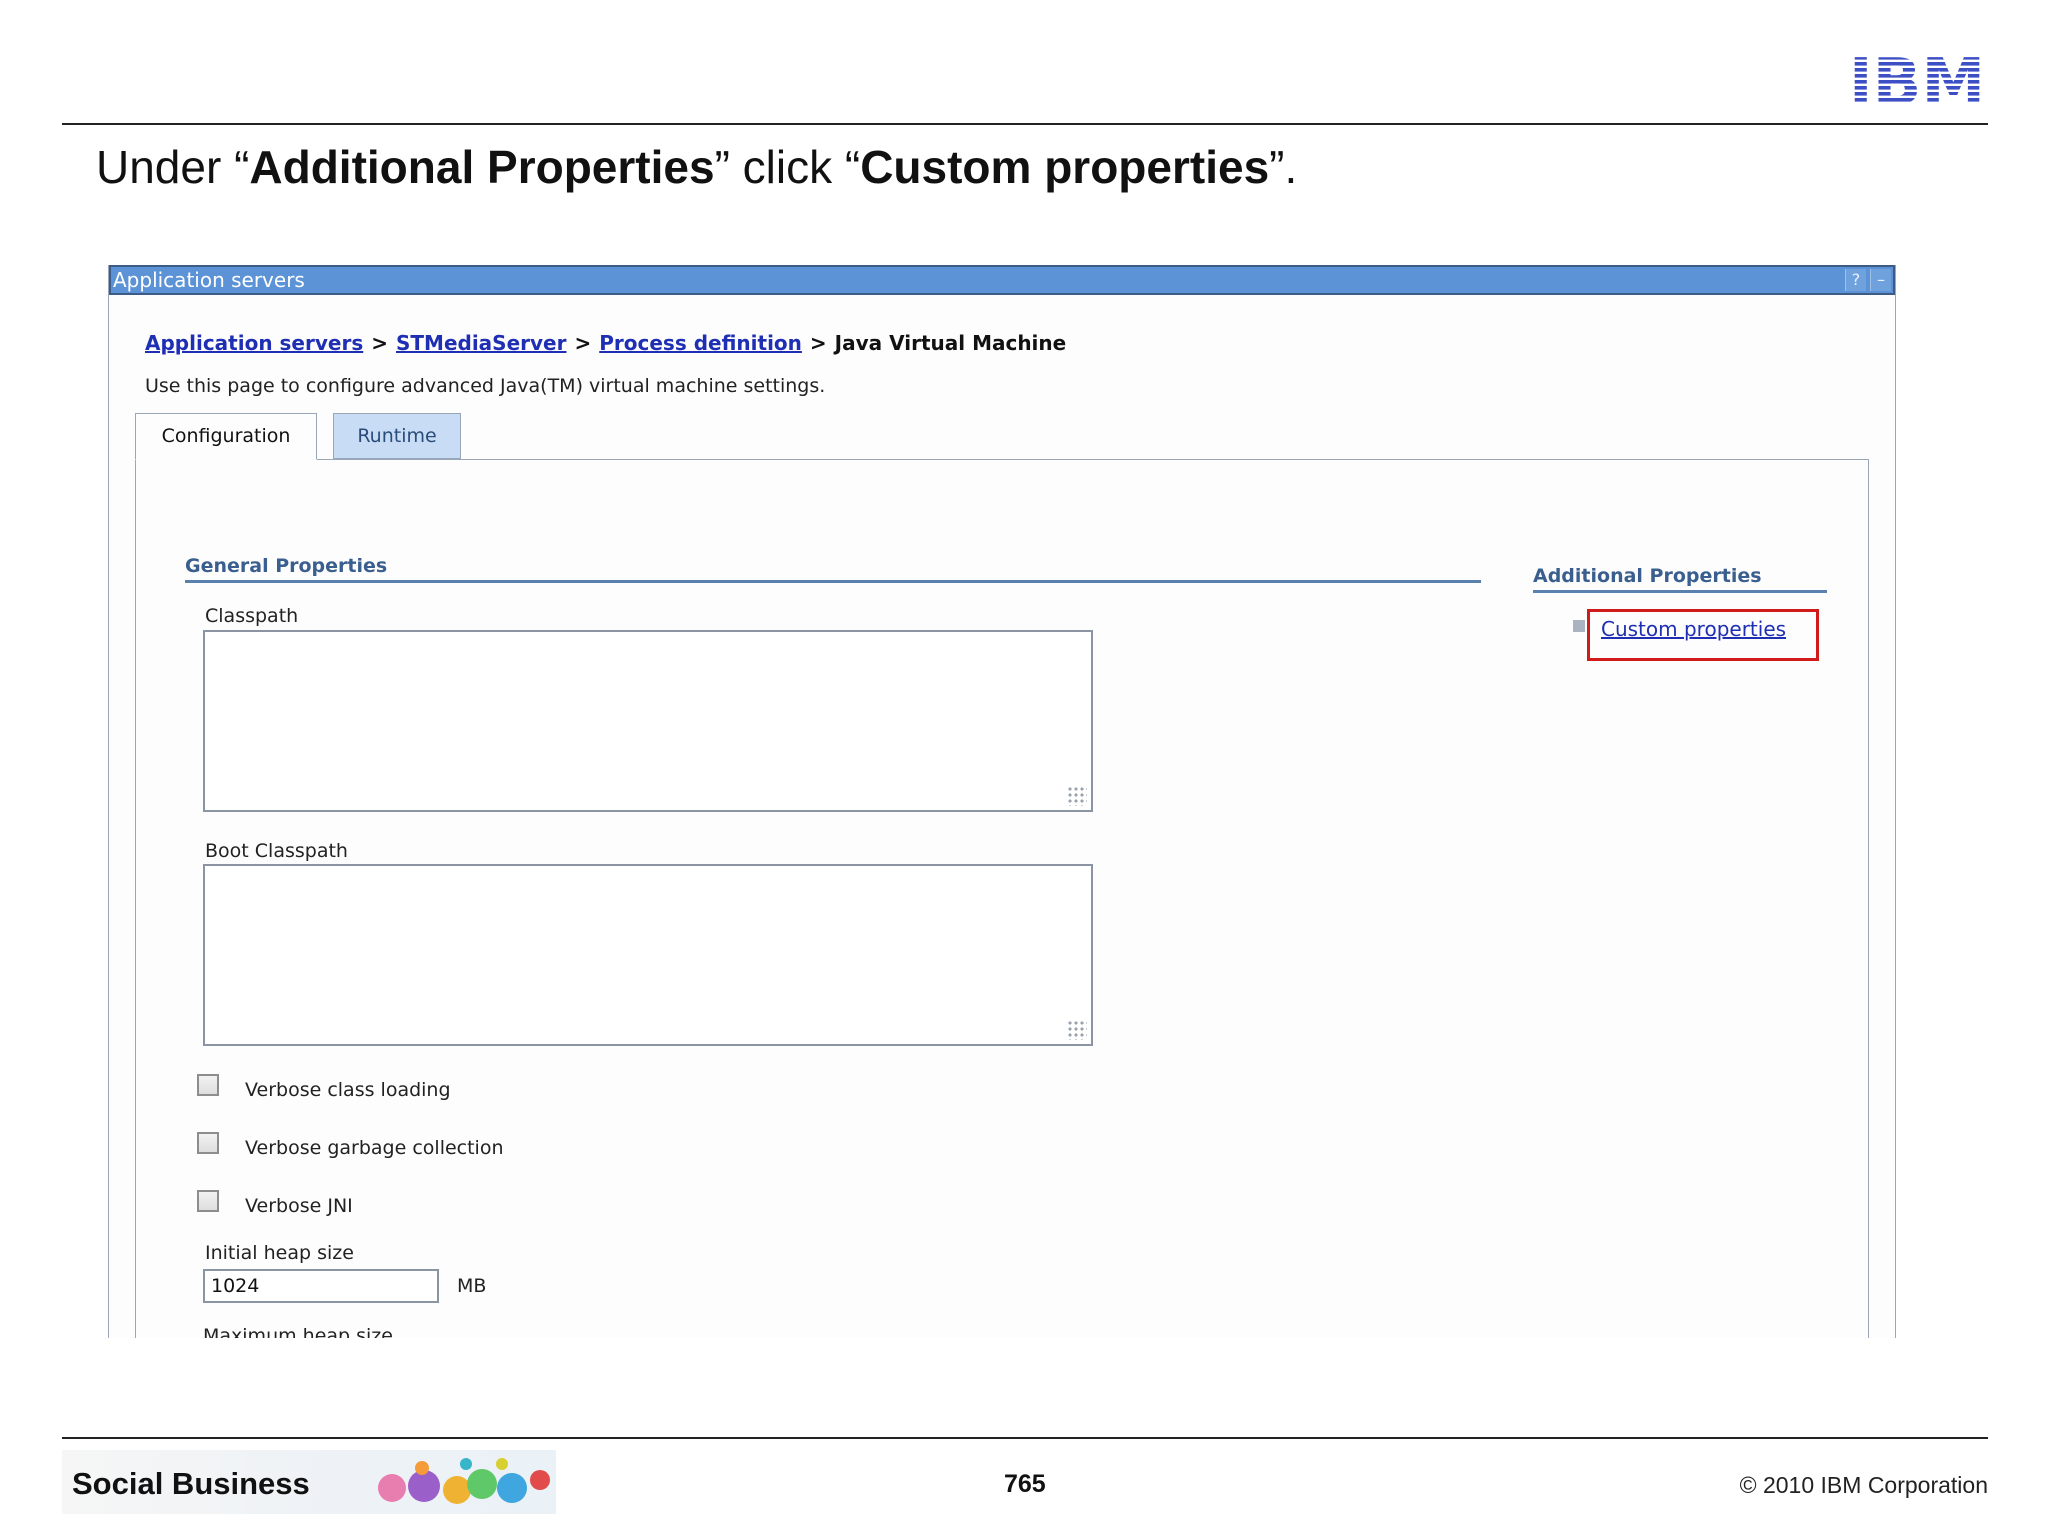 This screenshot has height=1536, width=2048. Describe the element at coordinates (191, 1483) in the screenshot. I see `social-business-text: Social Business` at that location.